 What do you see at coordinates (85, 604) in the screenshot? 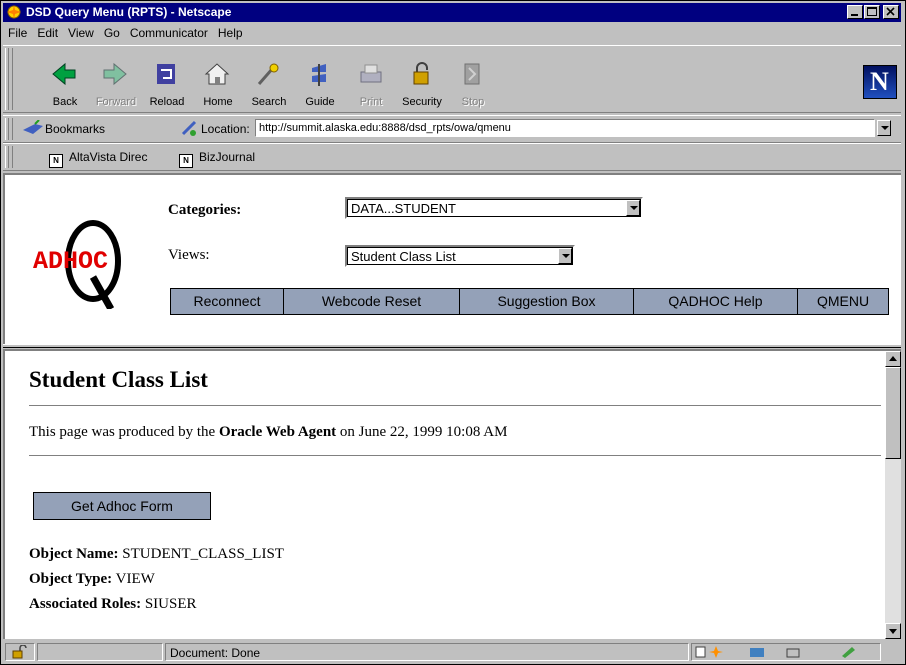
I see `associated-roles-label: Associated Roles:` at bounding box center [85, 604].